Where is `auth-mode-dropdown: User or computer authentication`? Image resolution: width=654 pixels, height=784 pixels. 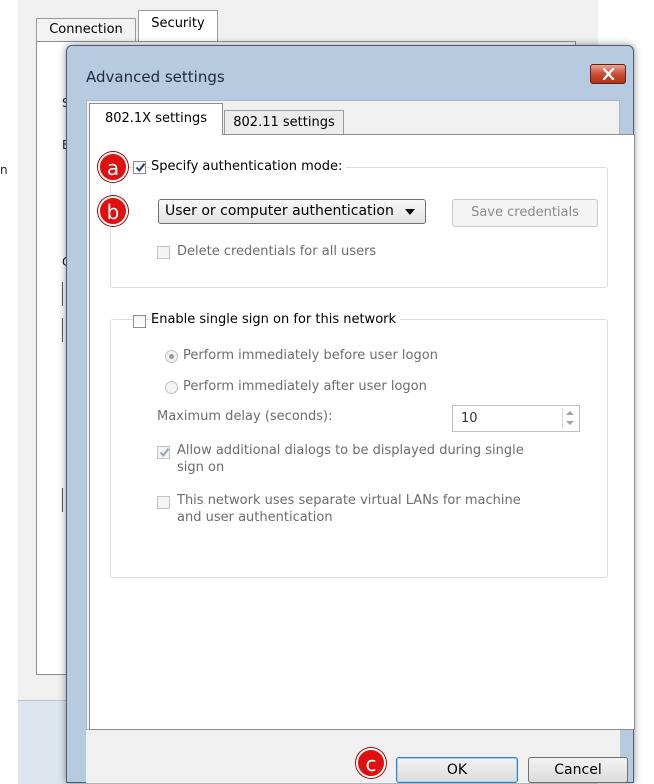 auth-mode-dropdown: User or computer authentication is located at coordinates (292, 211).